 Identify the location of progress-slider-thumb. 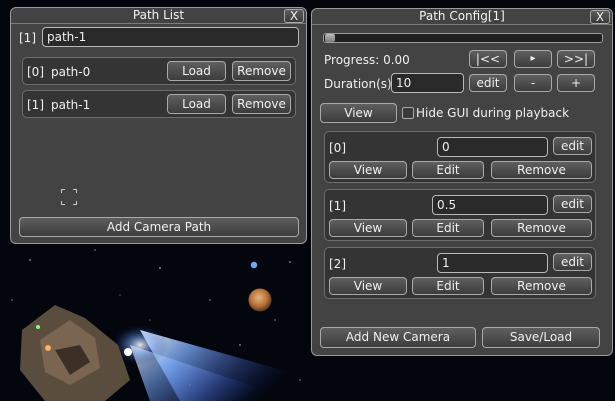
(330, 38).